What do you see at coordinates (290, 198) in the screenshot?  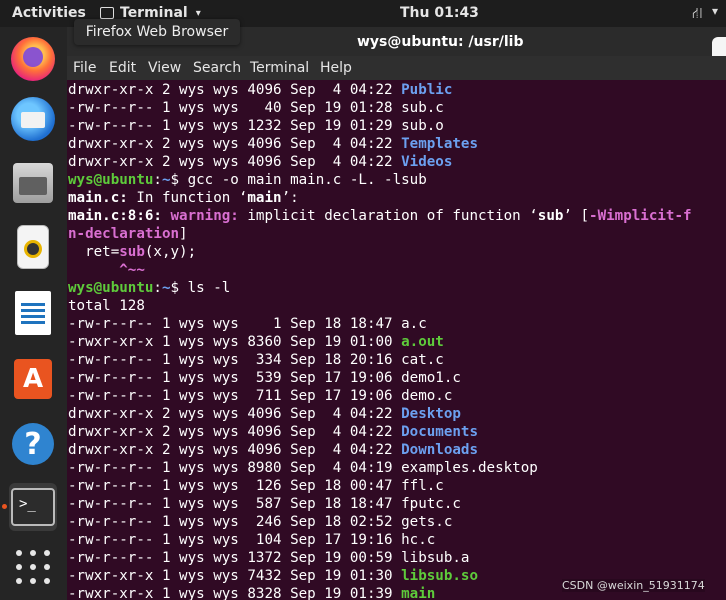 I see `terminal-text: ’:` at bounding box center [290, 198].